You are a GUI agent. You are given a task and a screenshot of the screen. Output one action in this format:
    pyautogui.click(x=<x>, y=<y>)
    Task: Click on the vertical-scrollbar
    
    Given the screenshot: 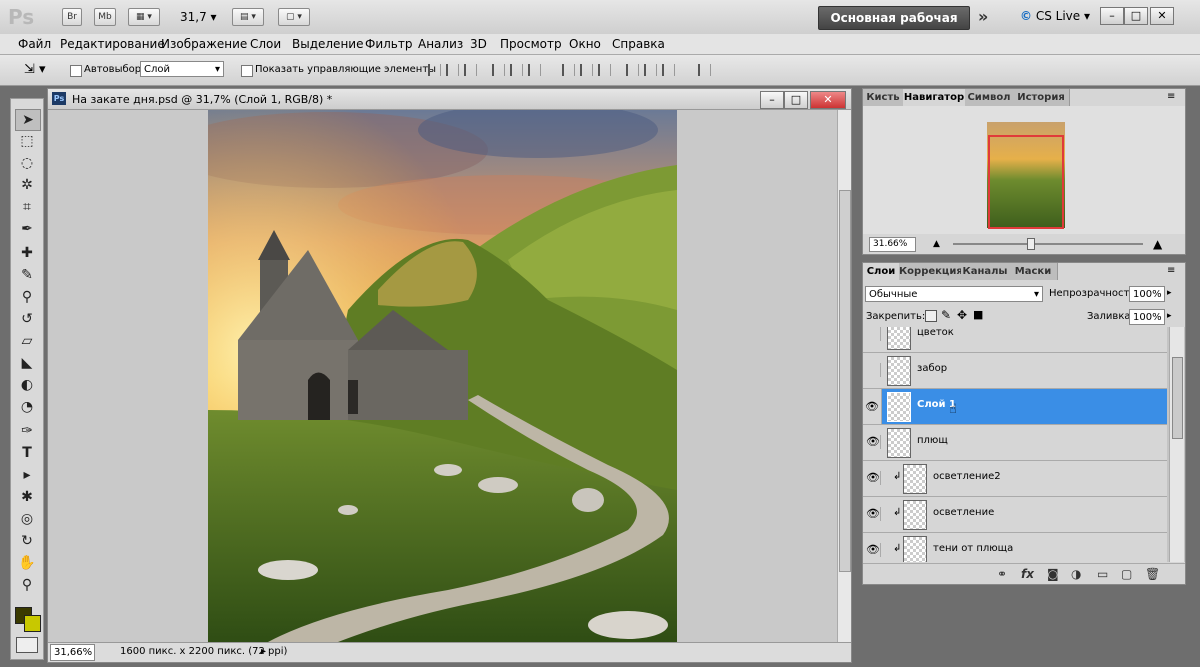 What is the action you would take?
    pyautogui.click(x=844, y=376)
    